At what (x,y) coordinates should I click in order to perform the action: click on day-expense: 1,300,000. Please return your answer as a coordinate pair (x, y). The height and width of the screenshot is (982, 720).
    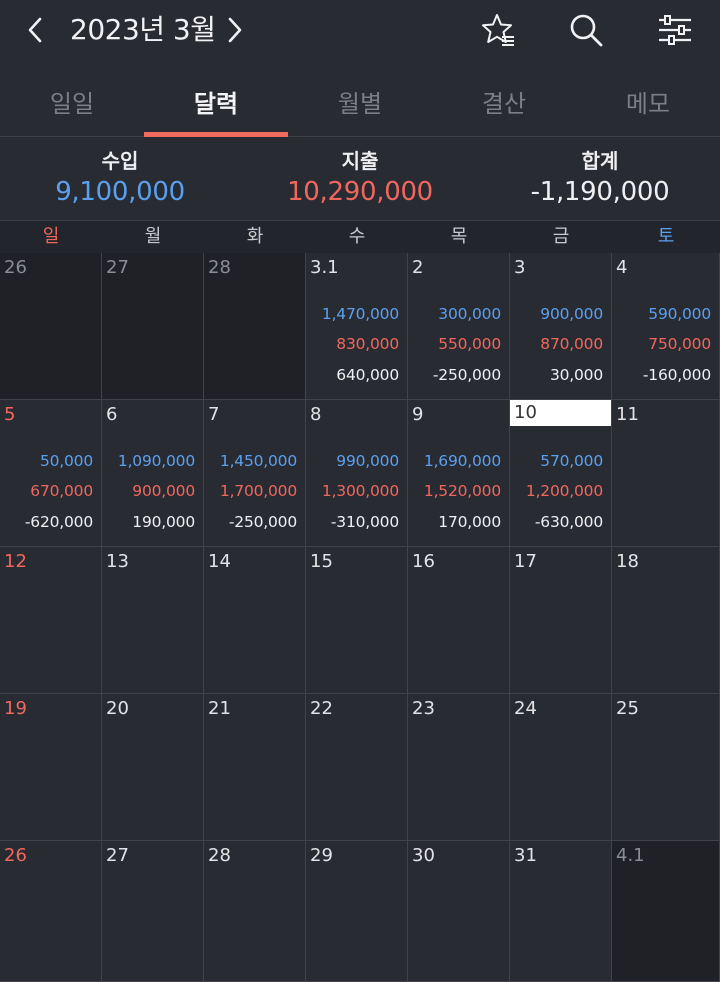
    Looking at the image, I should click on (360, 491).